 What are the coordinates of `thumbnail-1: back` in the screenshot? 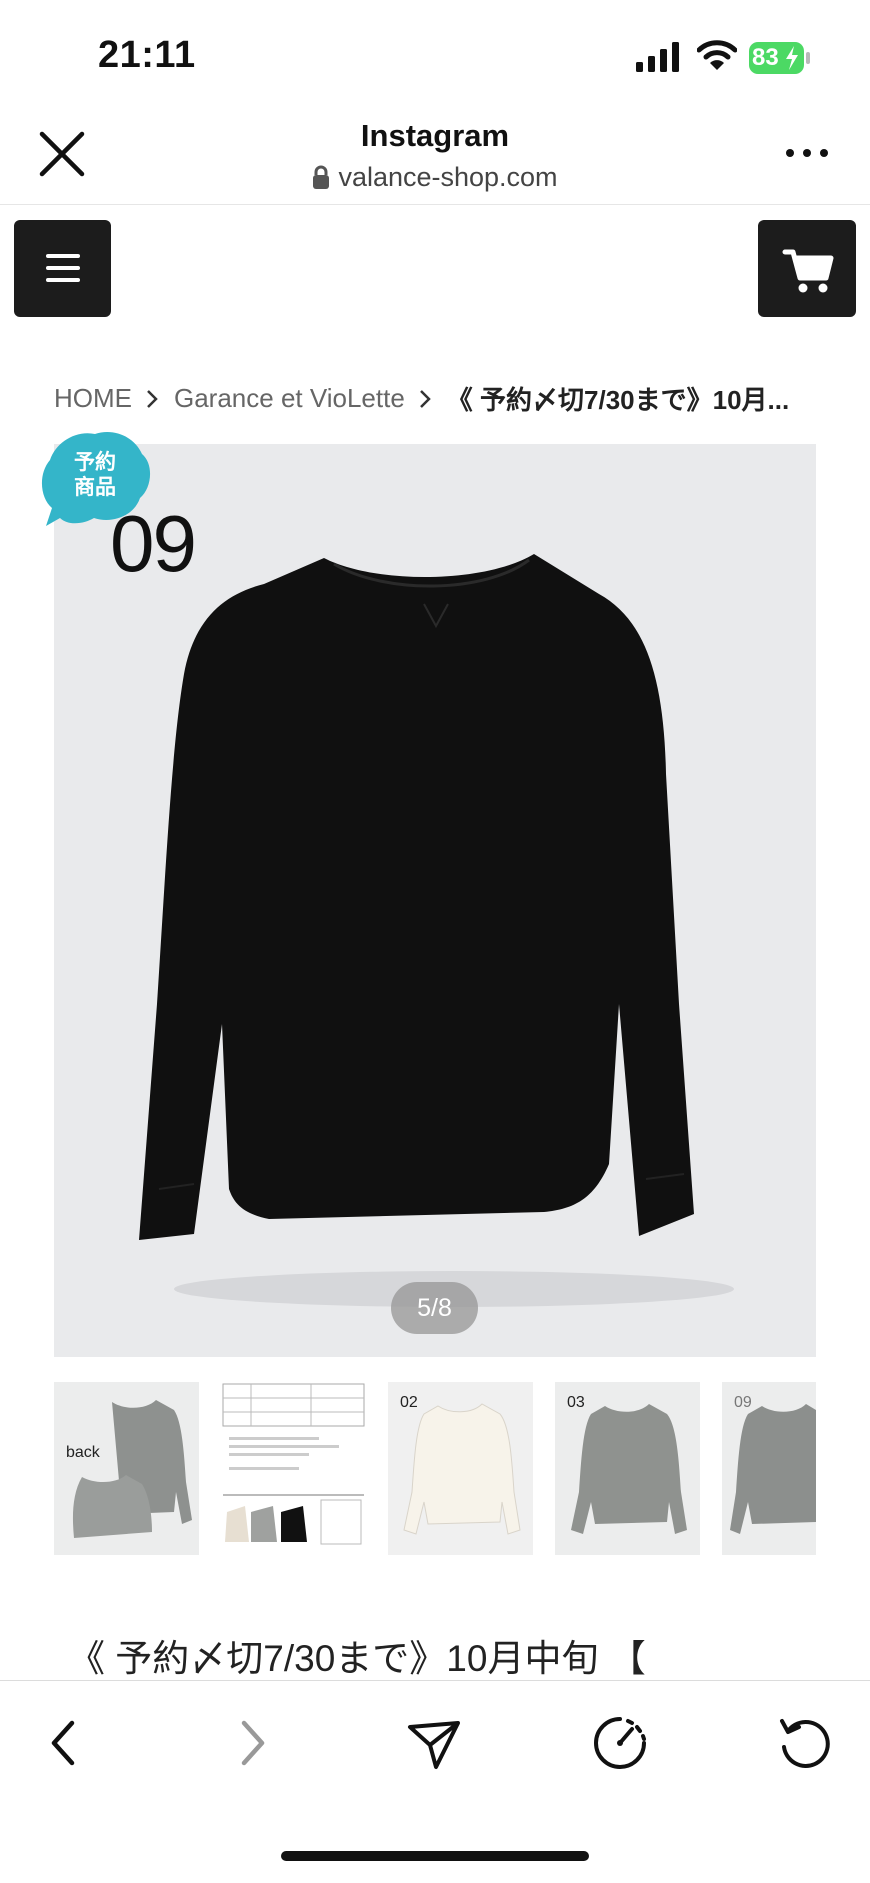 It's located at (126, 1468).